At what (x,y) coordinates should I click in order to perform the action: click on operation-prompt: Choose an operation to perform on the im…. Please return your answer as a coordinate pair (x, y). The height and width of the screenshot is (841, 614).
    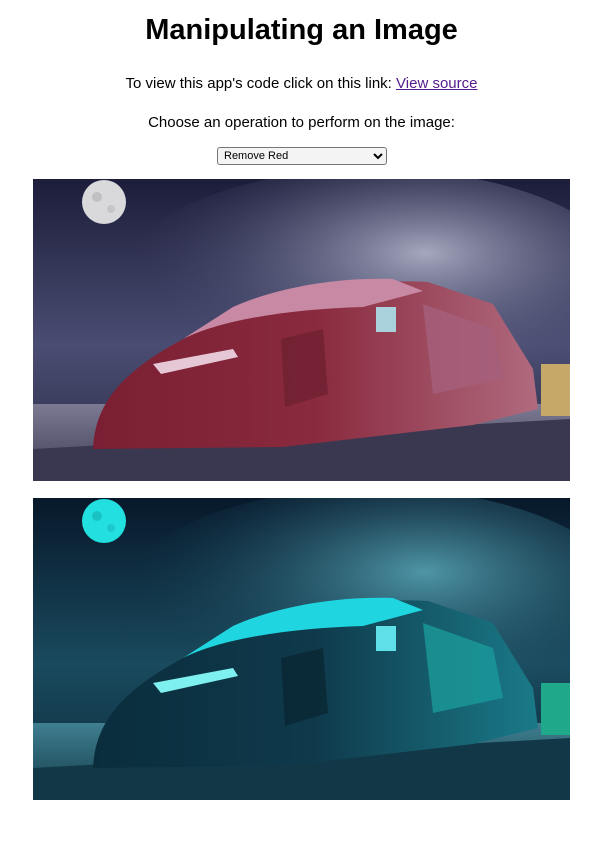
    Looking at the image, I should click on (301, 122).